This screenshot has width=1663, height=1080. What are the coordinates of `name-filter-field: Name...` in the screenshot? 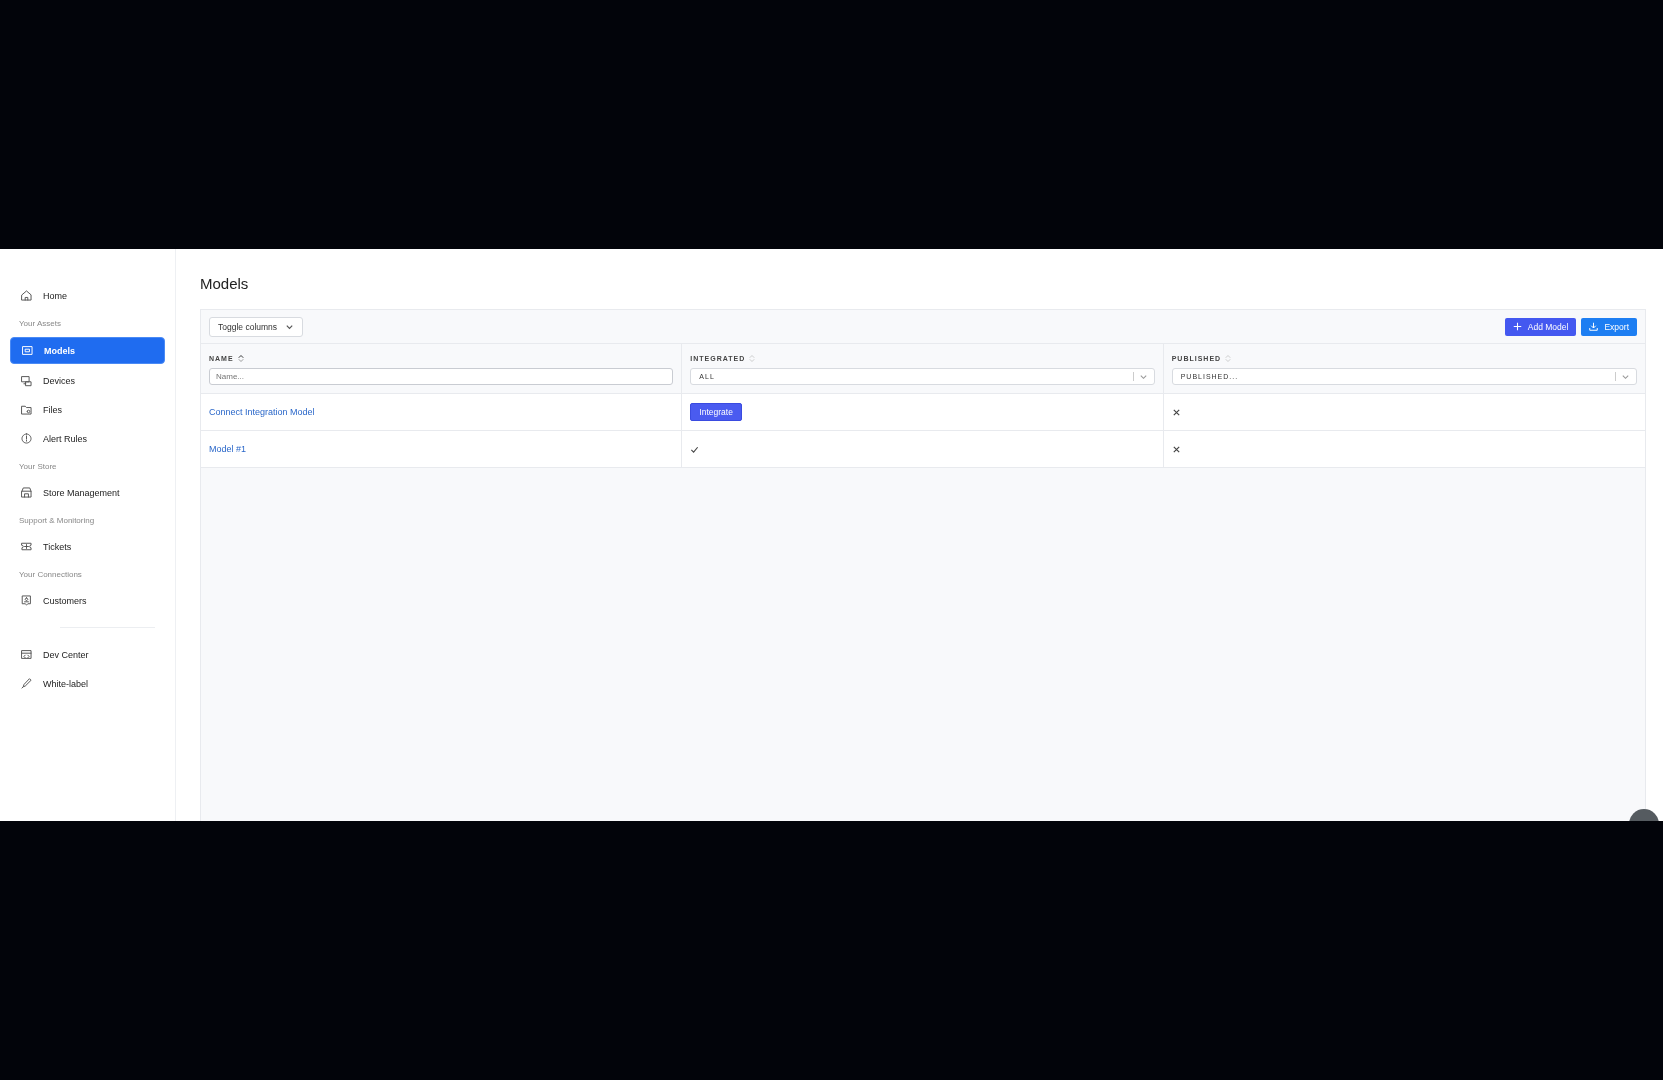 It's located at (441, 376).